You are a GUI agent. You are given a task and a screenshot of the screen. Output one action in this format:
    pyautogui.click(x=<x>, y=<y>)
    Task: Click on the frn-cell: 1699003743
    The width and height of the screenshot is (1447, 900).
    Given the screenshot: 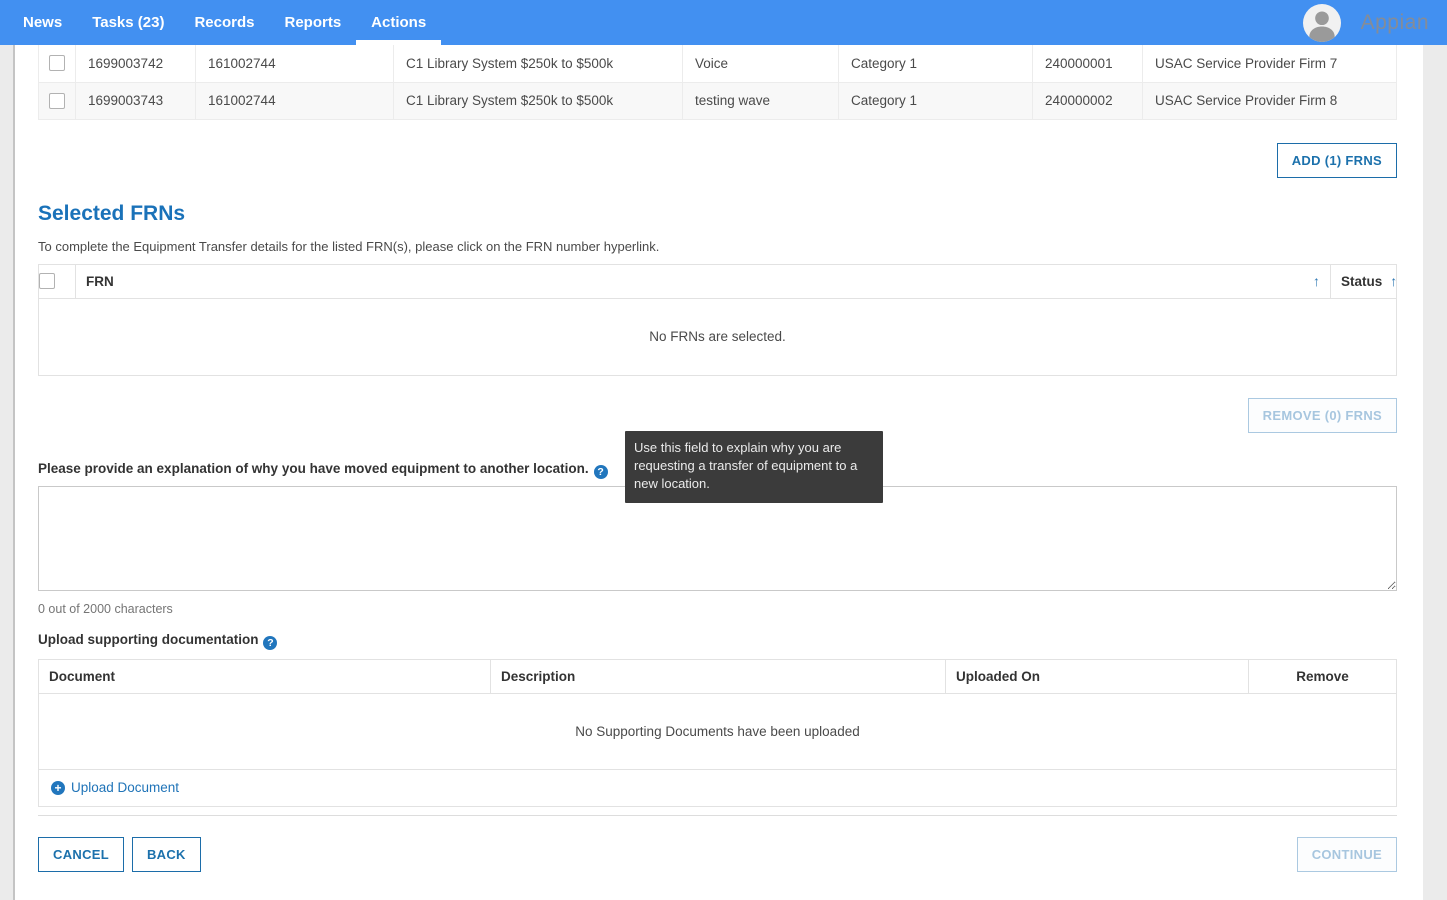 What is the action you would take?
    pyautogui.click(x=135, y=101)
    